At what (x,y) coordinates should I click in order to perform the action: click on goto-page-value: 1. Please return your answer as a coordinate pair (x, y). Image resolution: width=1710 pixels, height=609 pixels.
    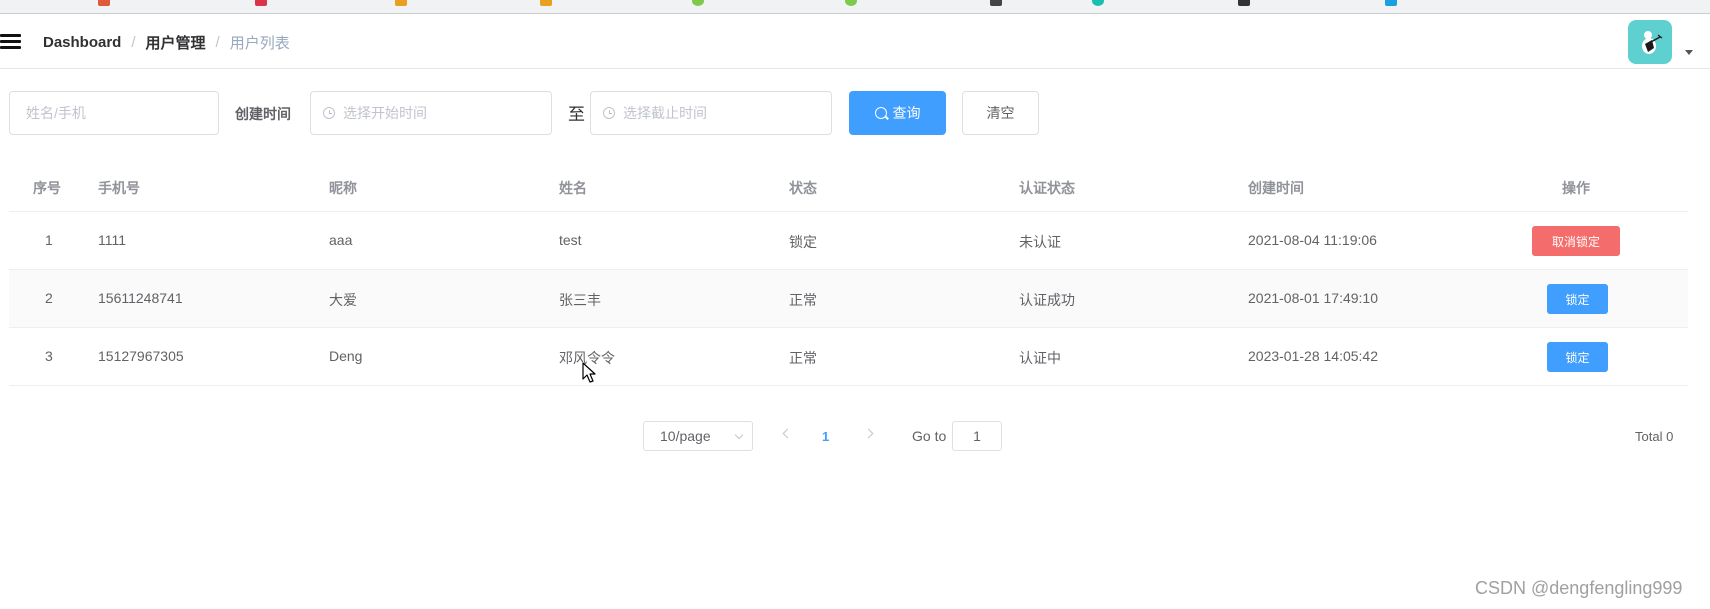
    Looking at the image, I should click on (977, 436).